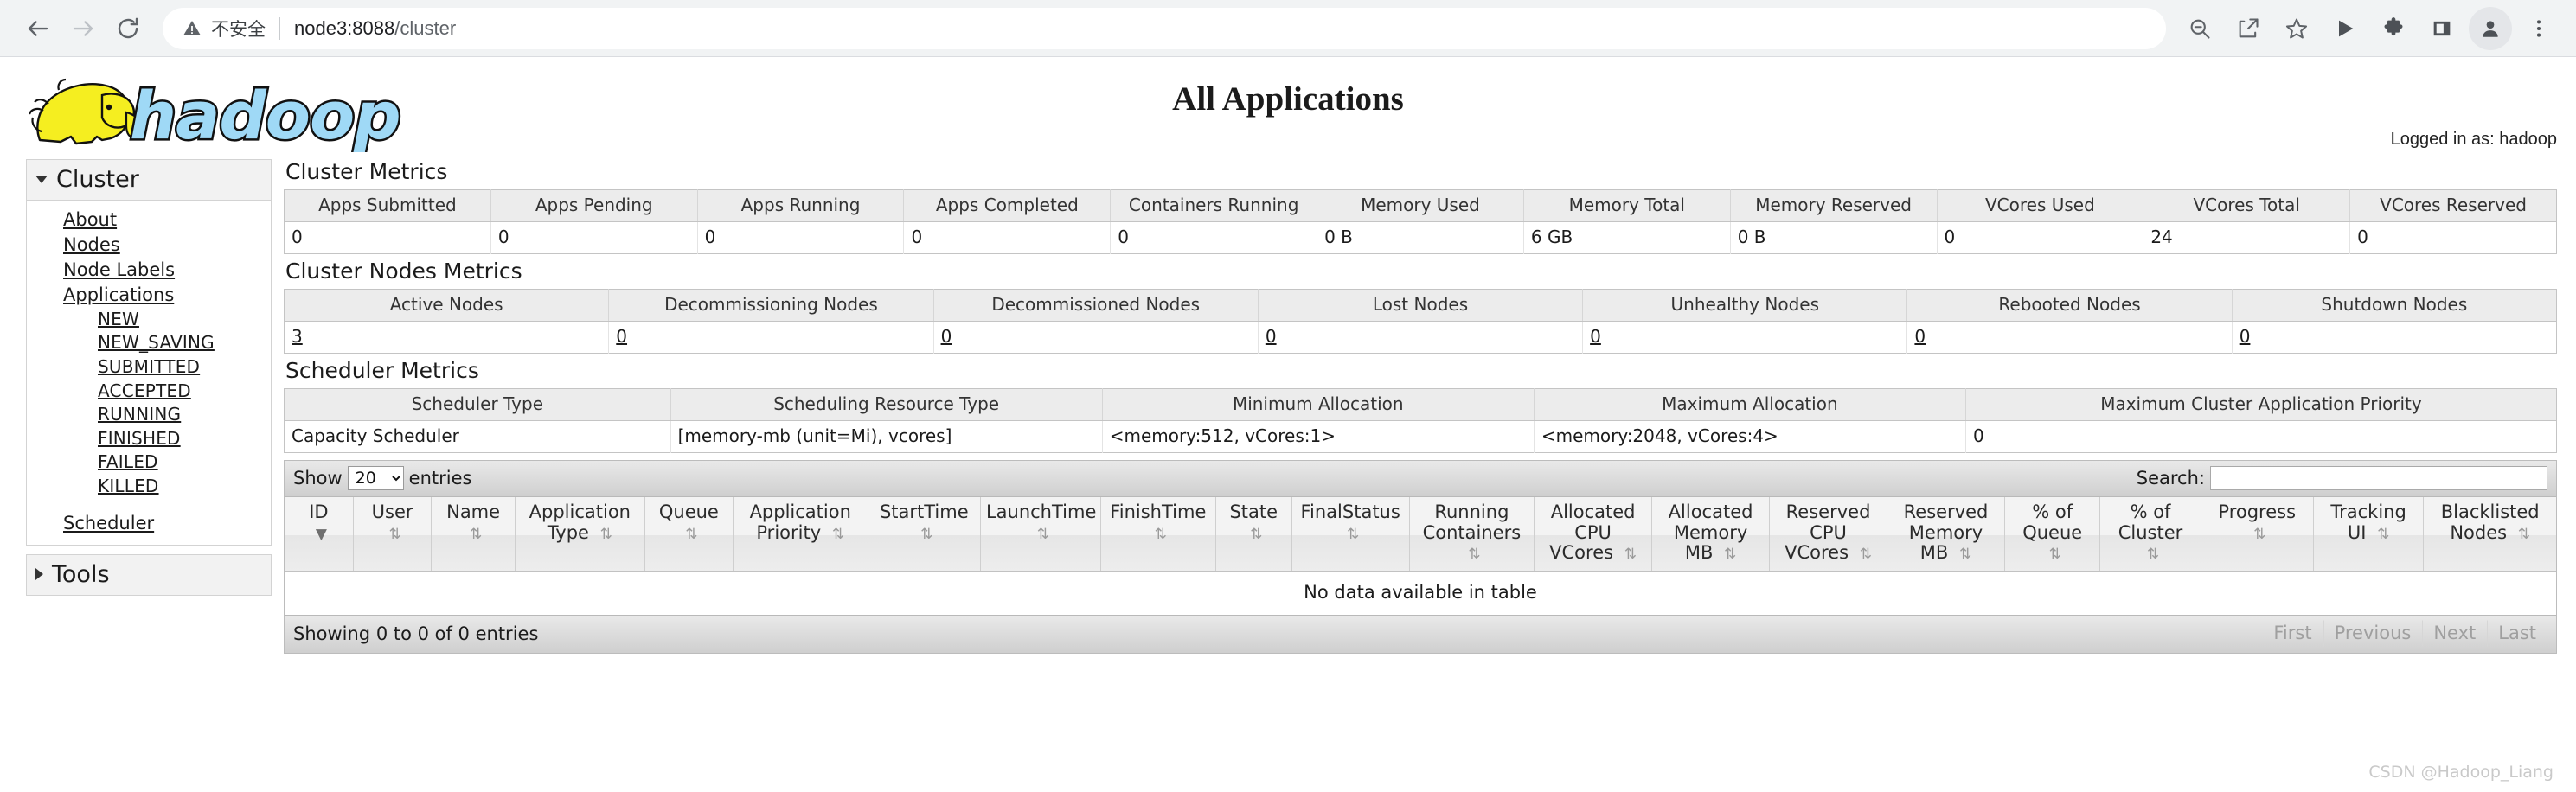 The image size is (2576, 792). Describe the element at coordinates (1271, 336) in the screenshot. I see `link-lost-nodes: 0` at that location.